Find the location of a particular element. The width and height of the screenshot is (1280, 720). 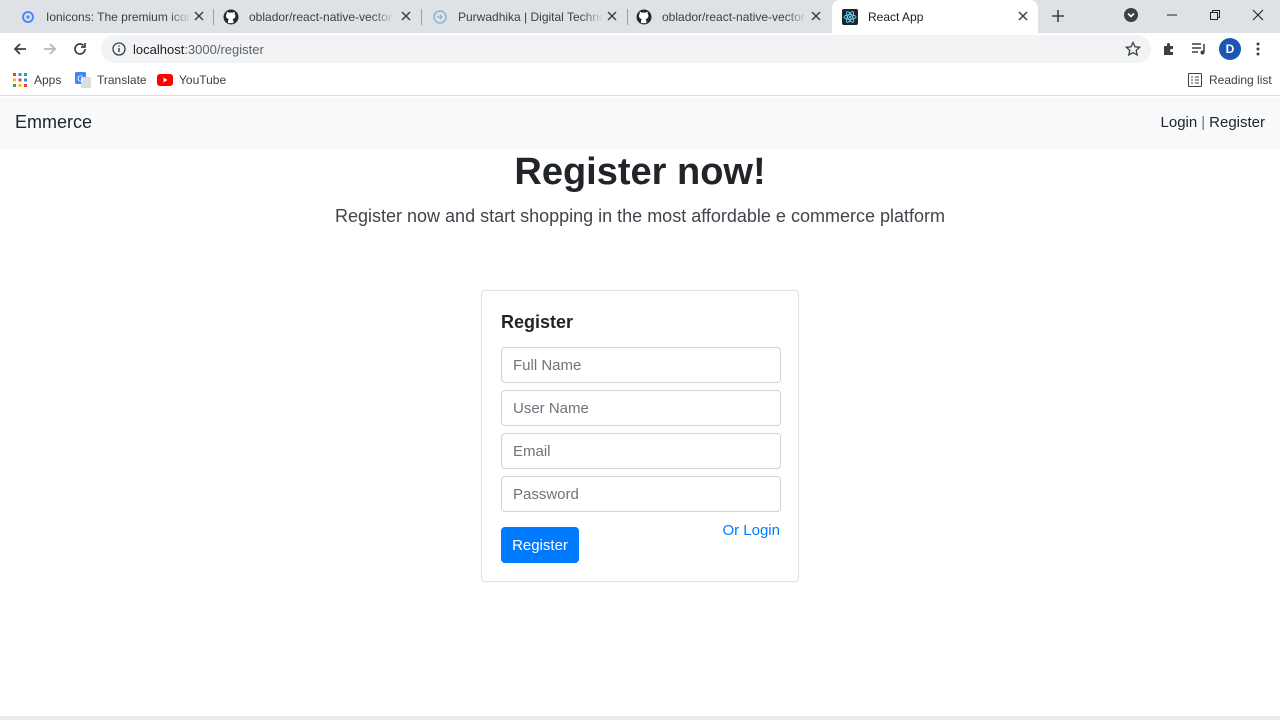

media-control-button is located at coordinates (1199, 49).